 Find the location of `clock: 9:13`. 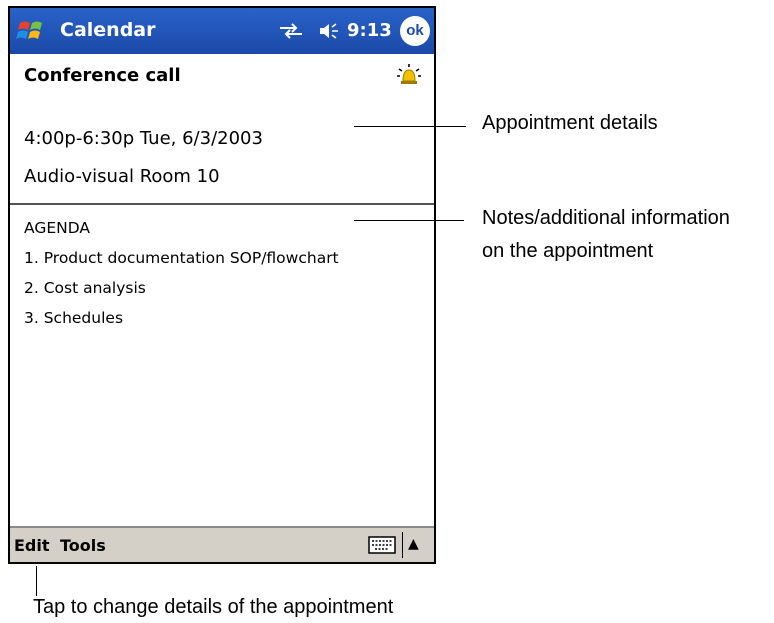

clock: 9:13 is located at coordinates (369, 30).